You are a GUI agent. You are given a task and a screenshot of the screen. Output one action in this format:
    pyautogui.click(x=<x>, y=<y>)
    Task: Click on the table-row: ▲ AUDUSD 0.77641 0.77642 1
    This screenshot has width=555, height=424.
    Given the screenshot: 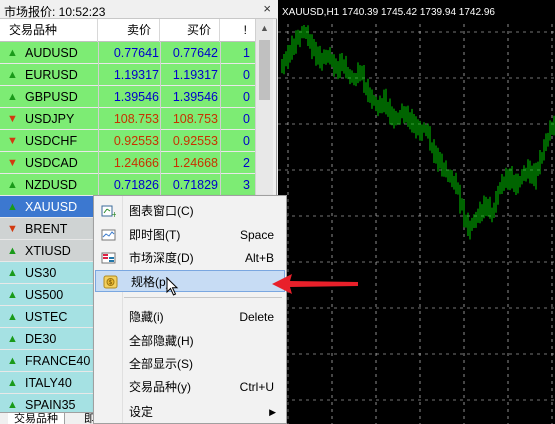 What is the action you would take?
    pyautogui.click(x=127, y=53)
    